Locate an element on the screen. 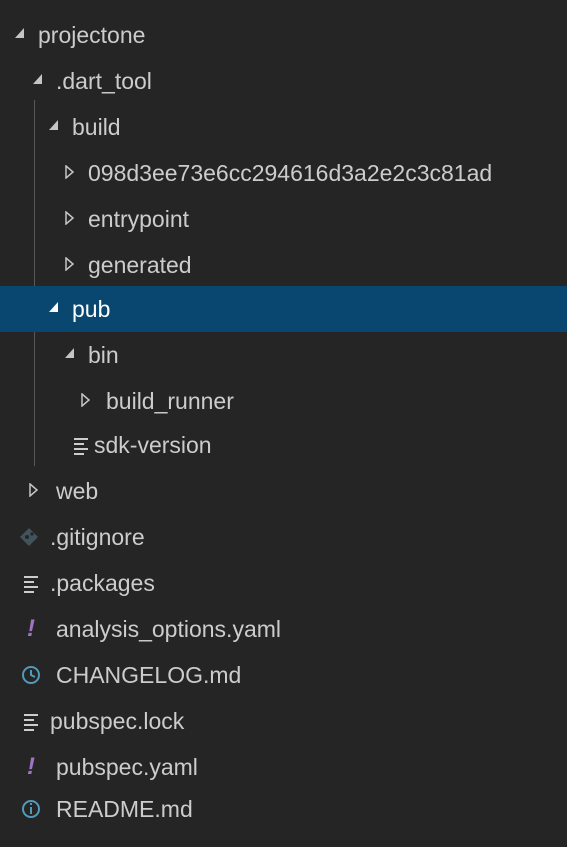 This screenshot has height=847, width=567. tree-item-label: web is located at coordinates (77, 491).